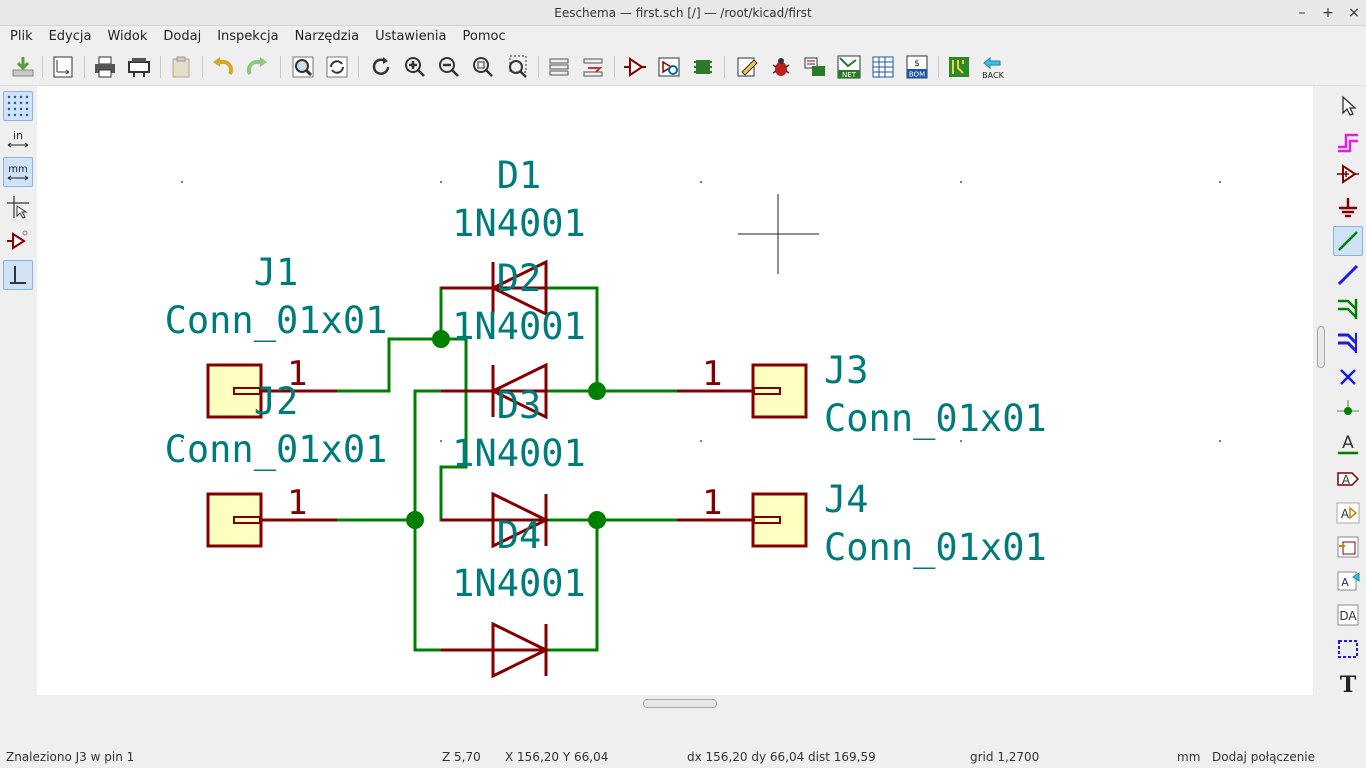 This screenshot has width=1366, height=768. I want to click on erc-bug-icon, so click(781, 67).